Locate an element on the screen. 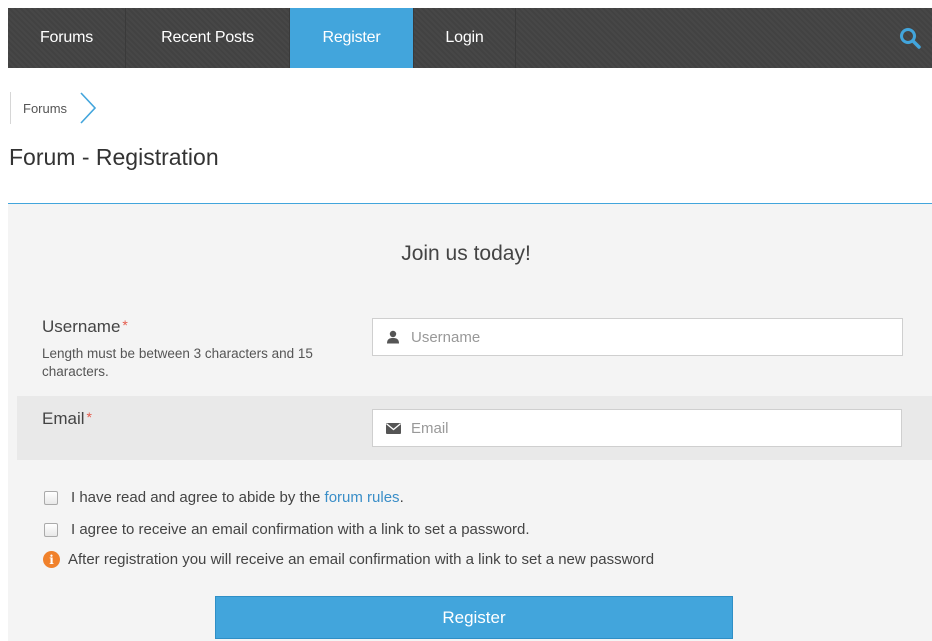 The height and width of the screenshot is (641, 932). nav-register: Register is located at coordinates (352, 38).